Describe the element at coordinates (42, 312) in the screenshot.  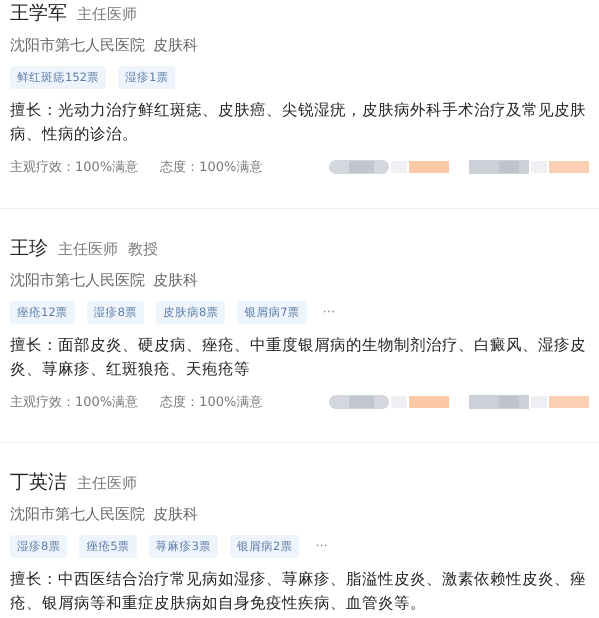
I see `vote-tag: 痤疮12票` at that location.